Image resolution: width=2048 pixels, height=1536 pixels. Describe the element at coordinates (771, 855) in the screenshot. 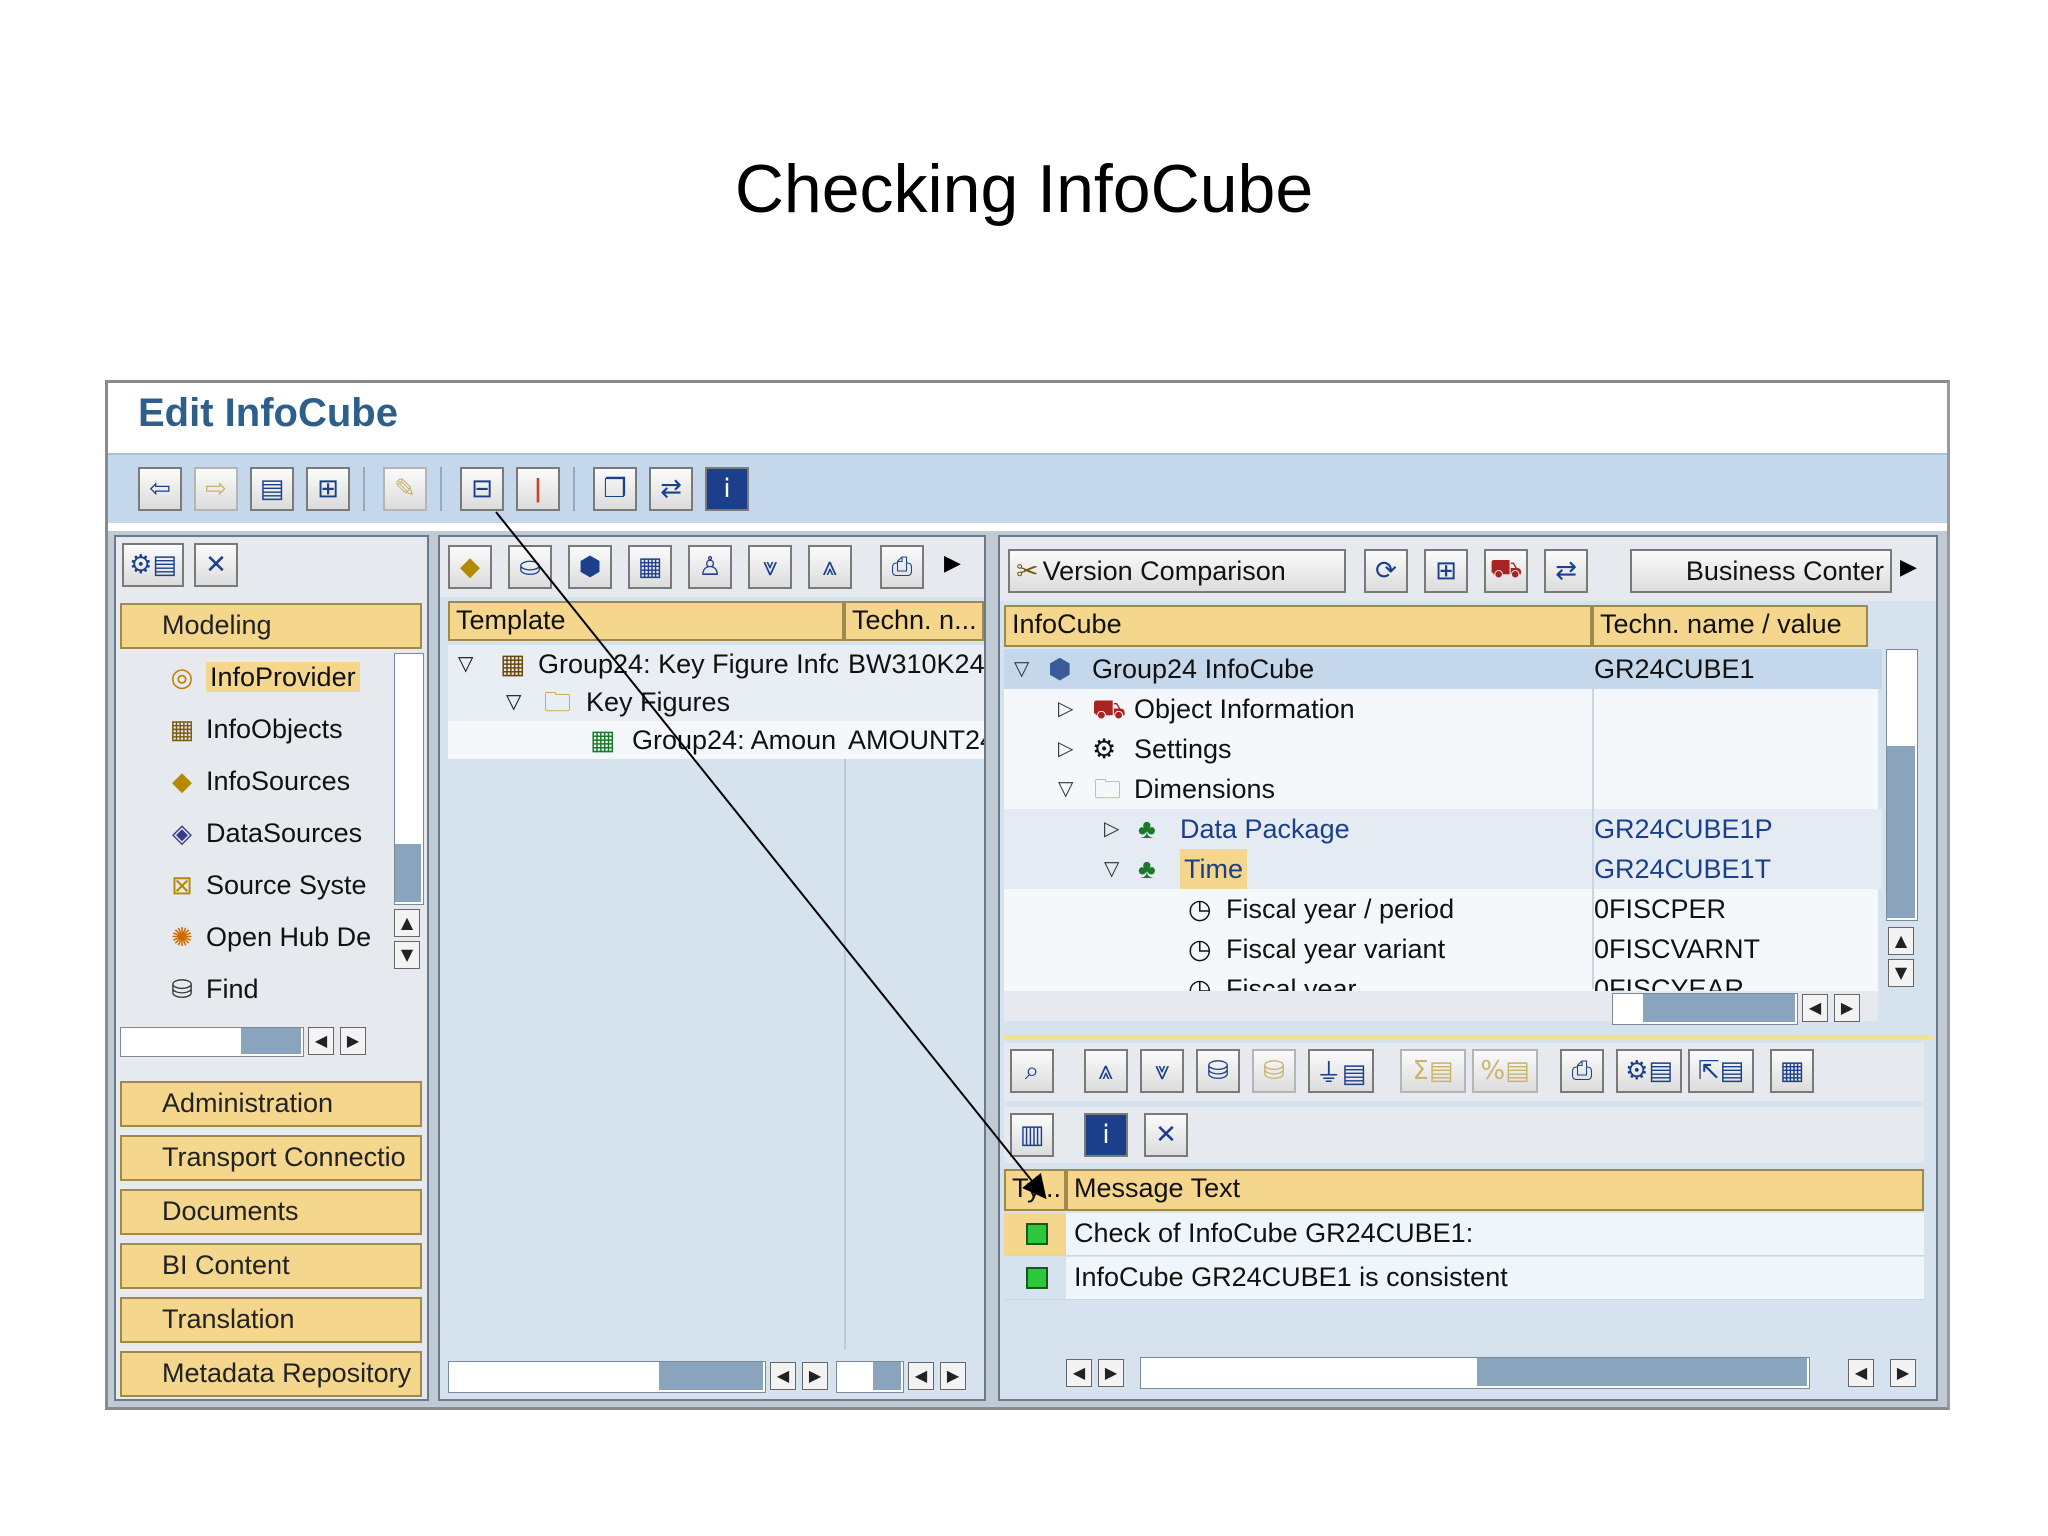

I see `annotation-arrow` at that location.